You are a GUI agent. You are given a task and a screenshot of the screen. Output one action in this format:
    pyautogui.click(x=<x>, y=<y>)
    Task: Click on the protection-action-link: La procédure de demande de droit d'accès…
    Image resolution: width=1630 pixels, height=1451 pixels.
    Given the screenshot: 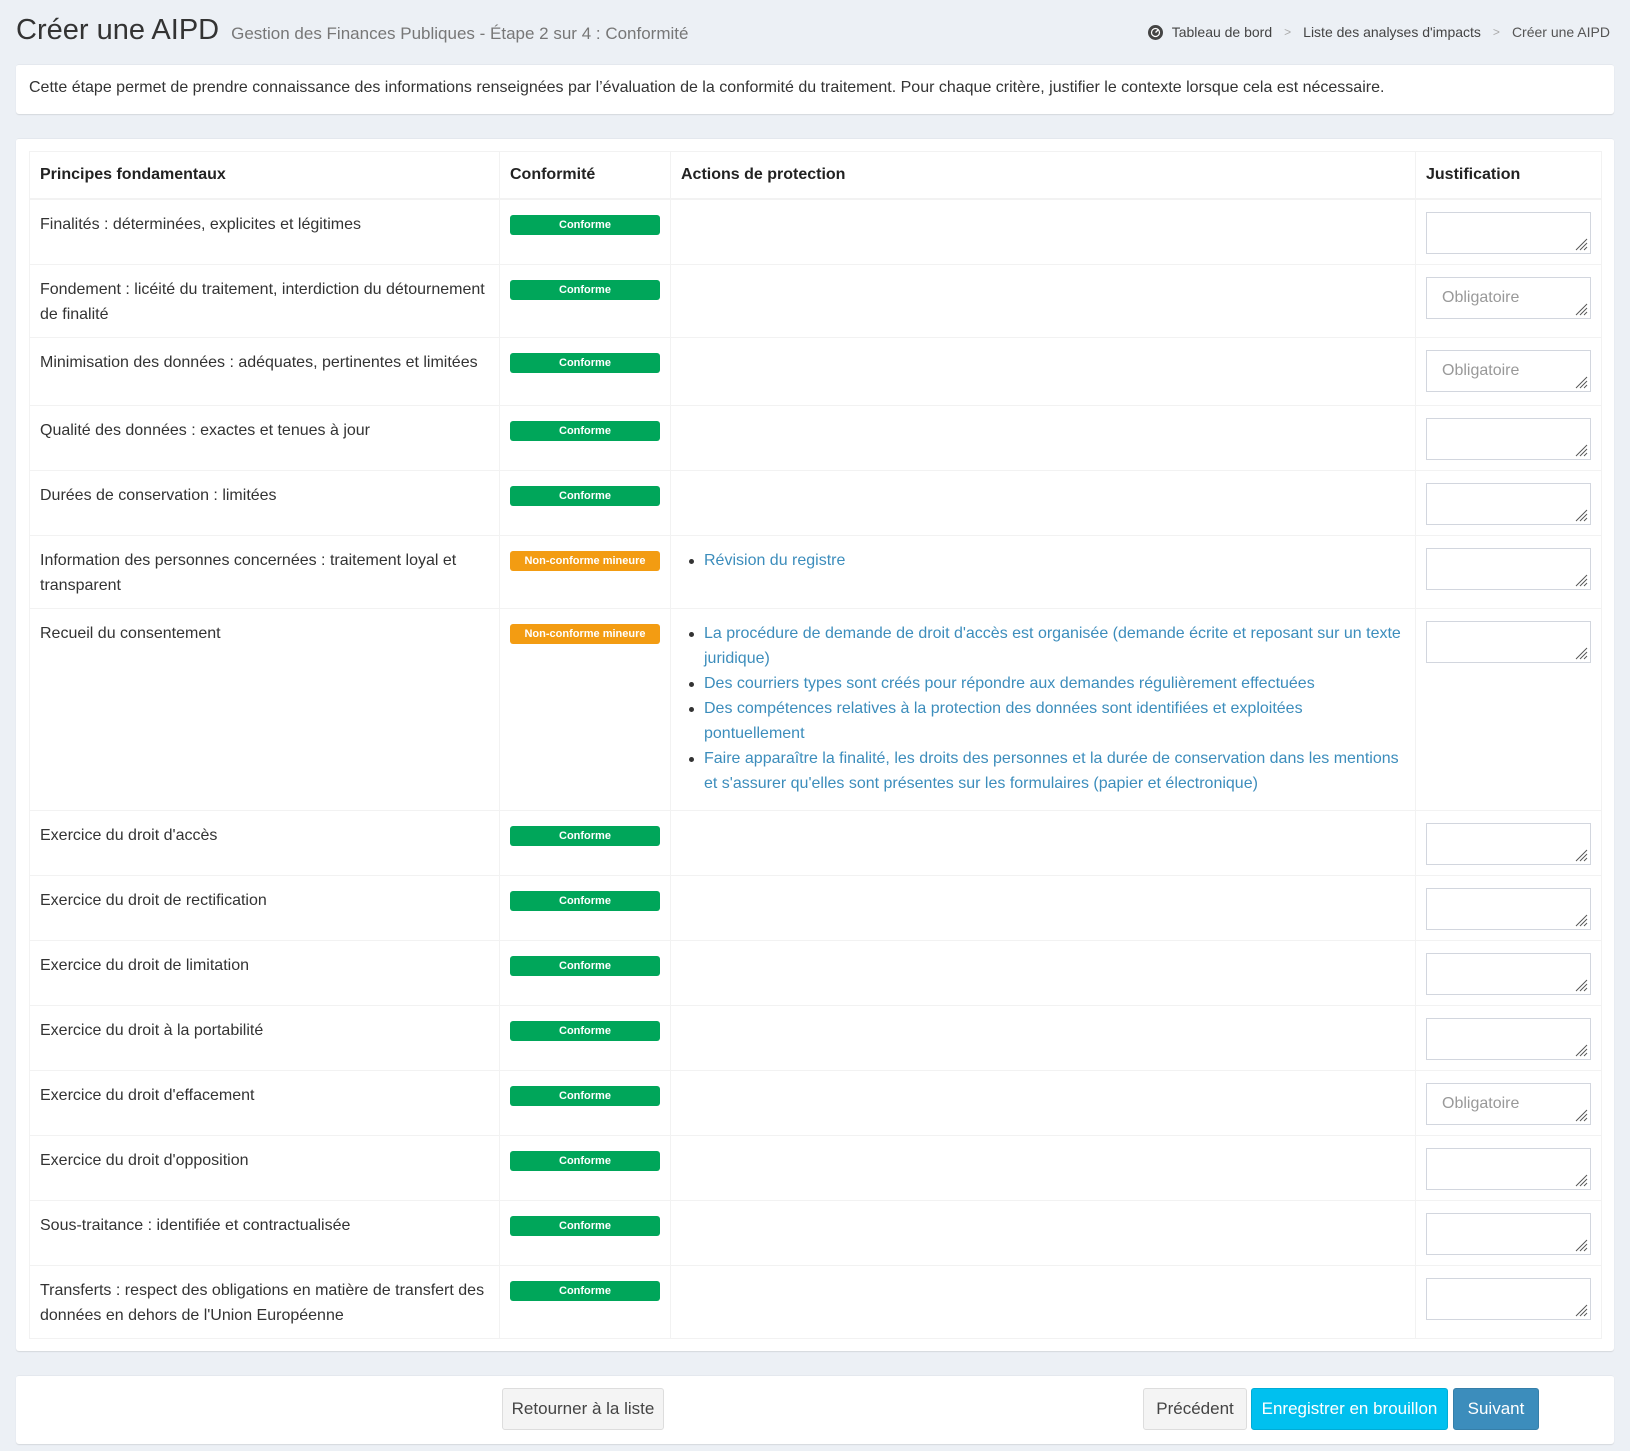 What is the action you would take?
    pyautogui.click(x=1043, y=646)
    